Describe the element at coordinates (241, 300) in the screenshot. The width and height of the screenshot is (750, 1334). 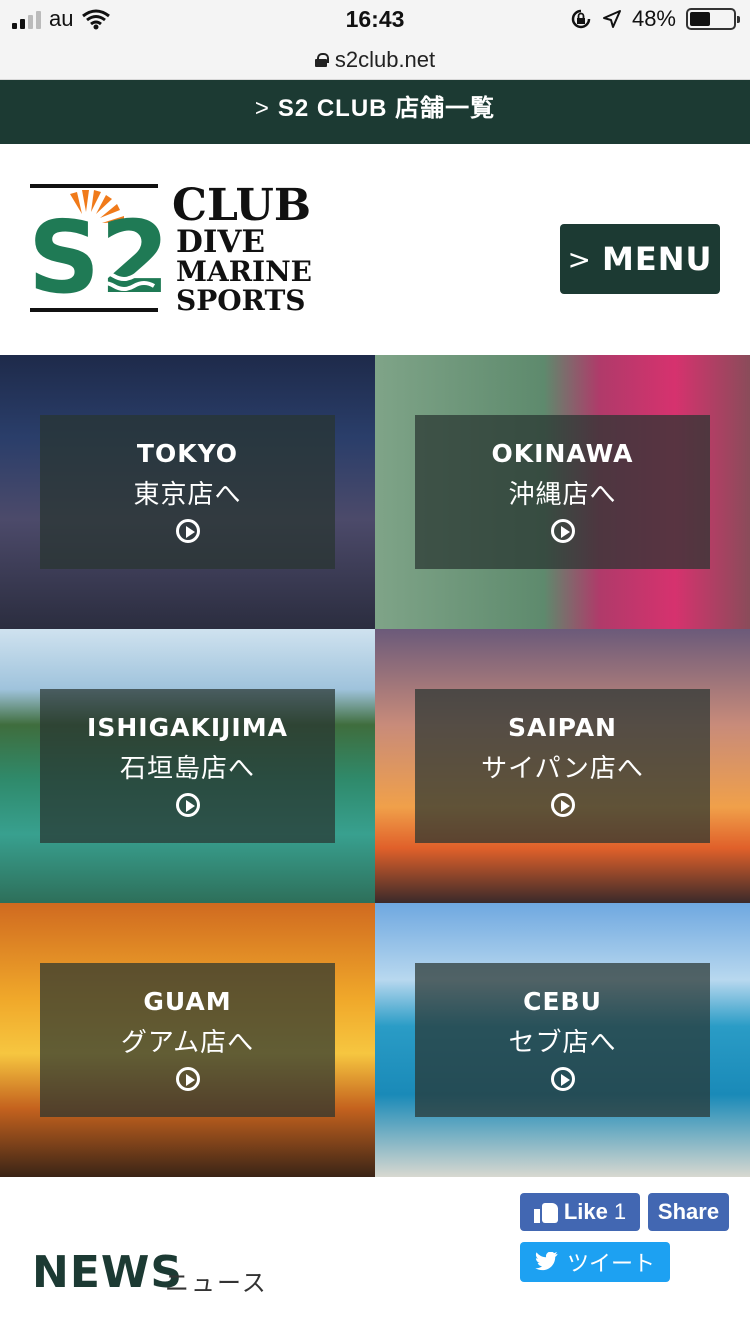
I see `logo-sports: SPORTS` at that location.